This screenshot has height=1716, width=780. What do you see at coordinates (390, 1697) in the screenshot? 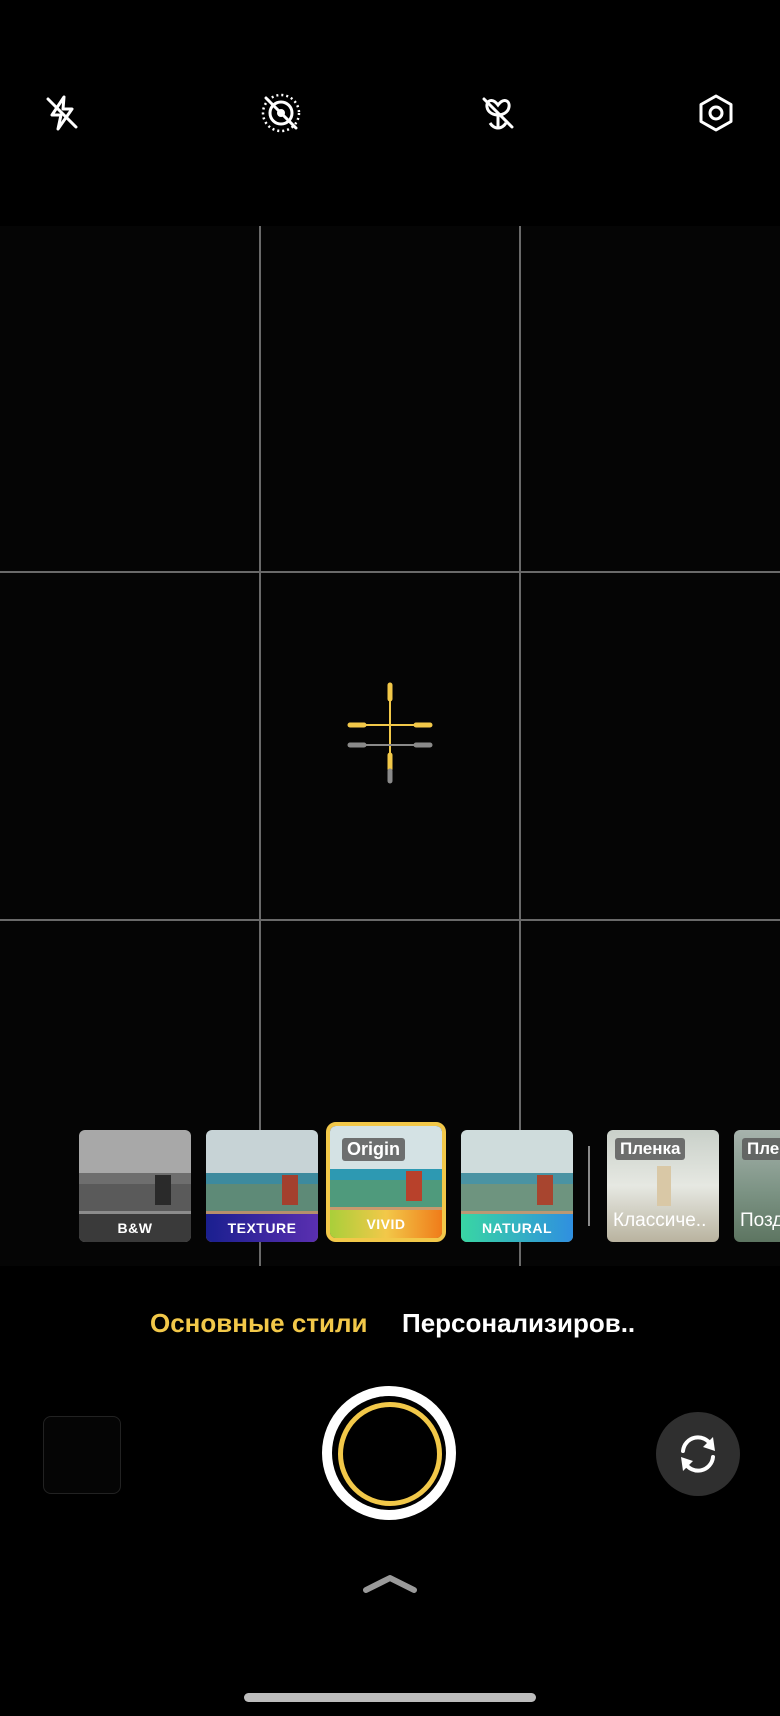
I see `home-indicator` at bounding box center [390, 1697].